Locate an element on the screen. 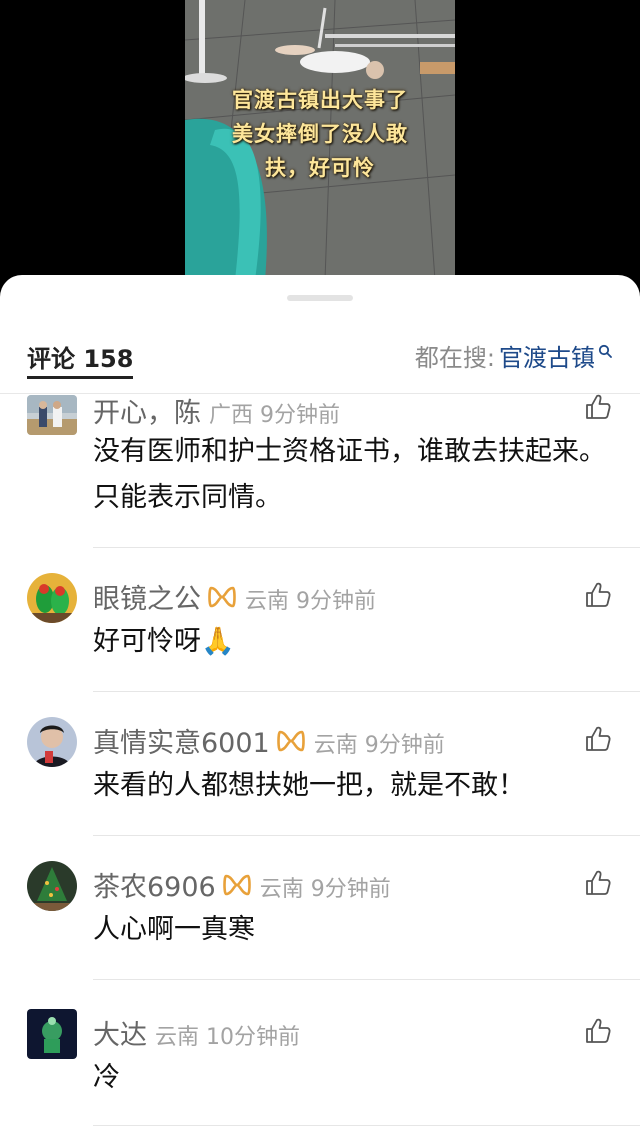 Image resolution: width=640 pixels, height=1142 pixels. comment-text: 冷 is located at coordinates (106, 1077).